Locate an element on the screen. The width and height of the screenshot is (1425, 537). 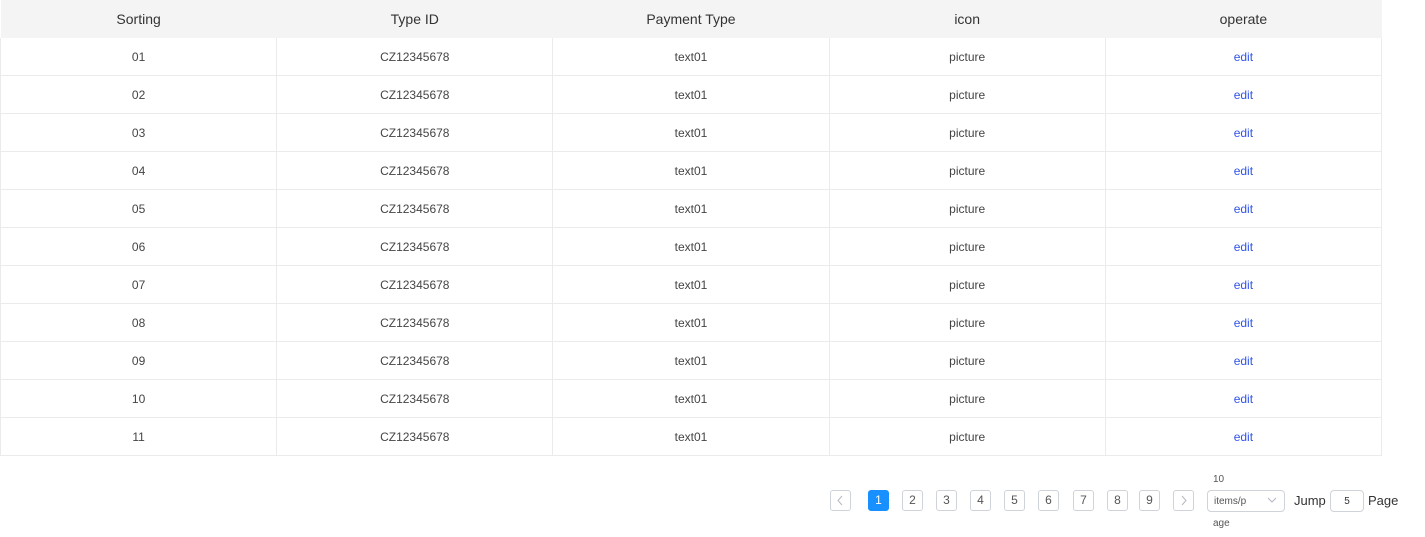
page-button-7: 7 is located at coordinates (1083, 500).